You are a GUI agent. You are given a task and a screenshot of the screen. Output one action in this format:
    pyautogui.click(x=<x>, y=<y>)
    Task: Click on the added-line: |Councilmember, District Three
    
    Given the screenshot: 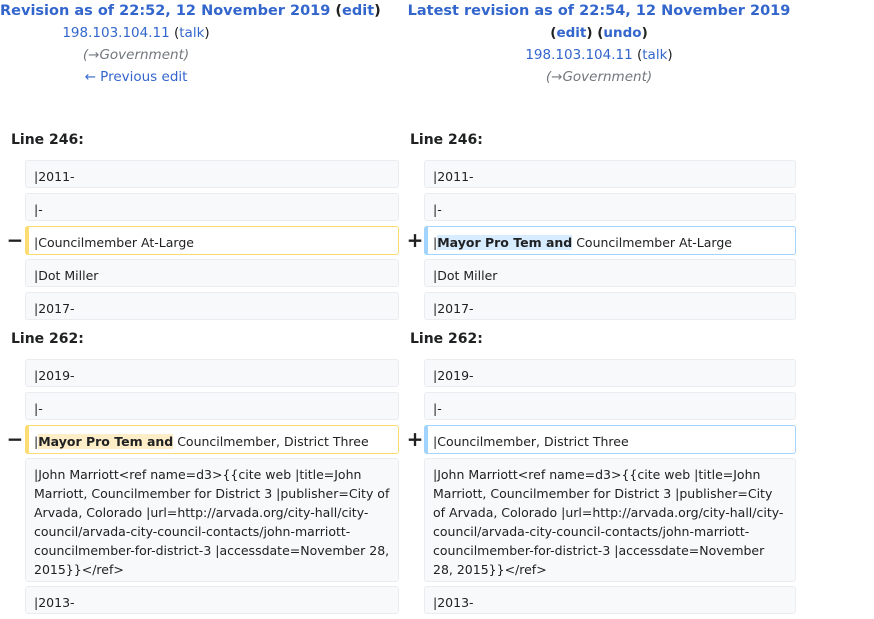 What is the action you would take?
    pyautogui.click(x=610, y=439)
    